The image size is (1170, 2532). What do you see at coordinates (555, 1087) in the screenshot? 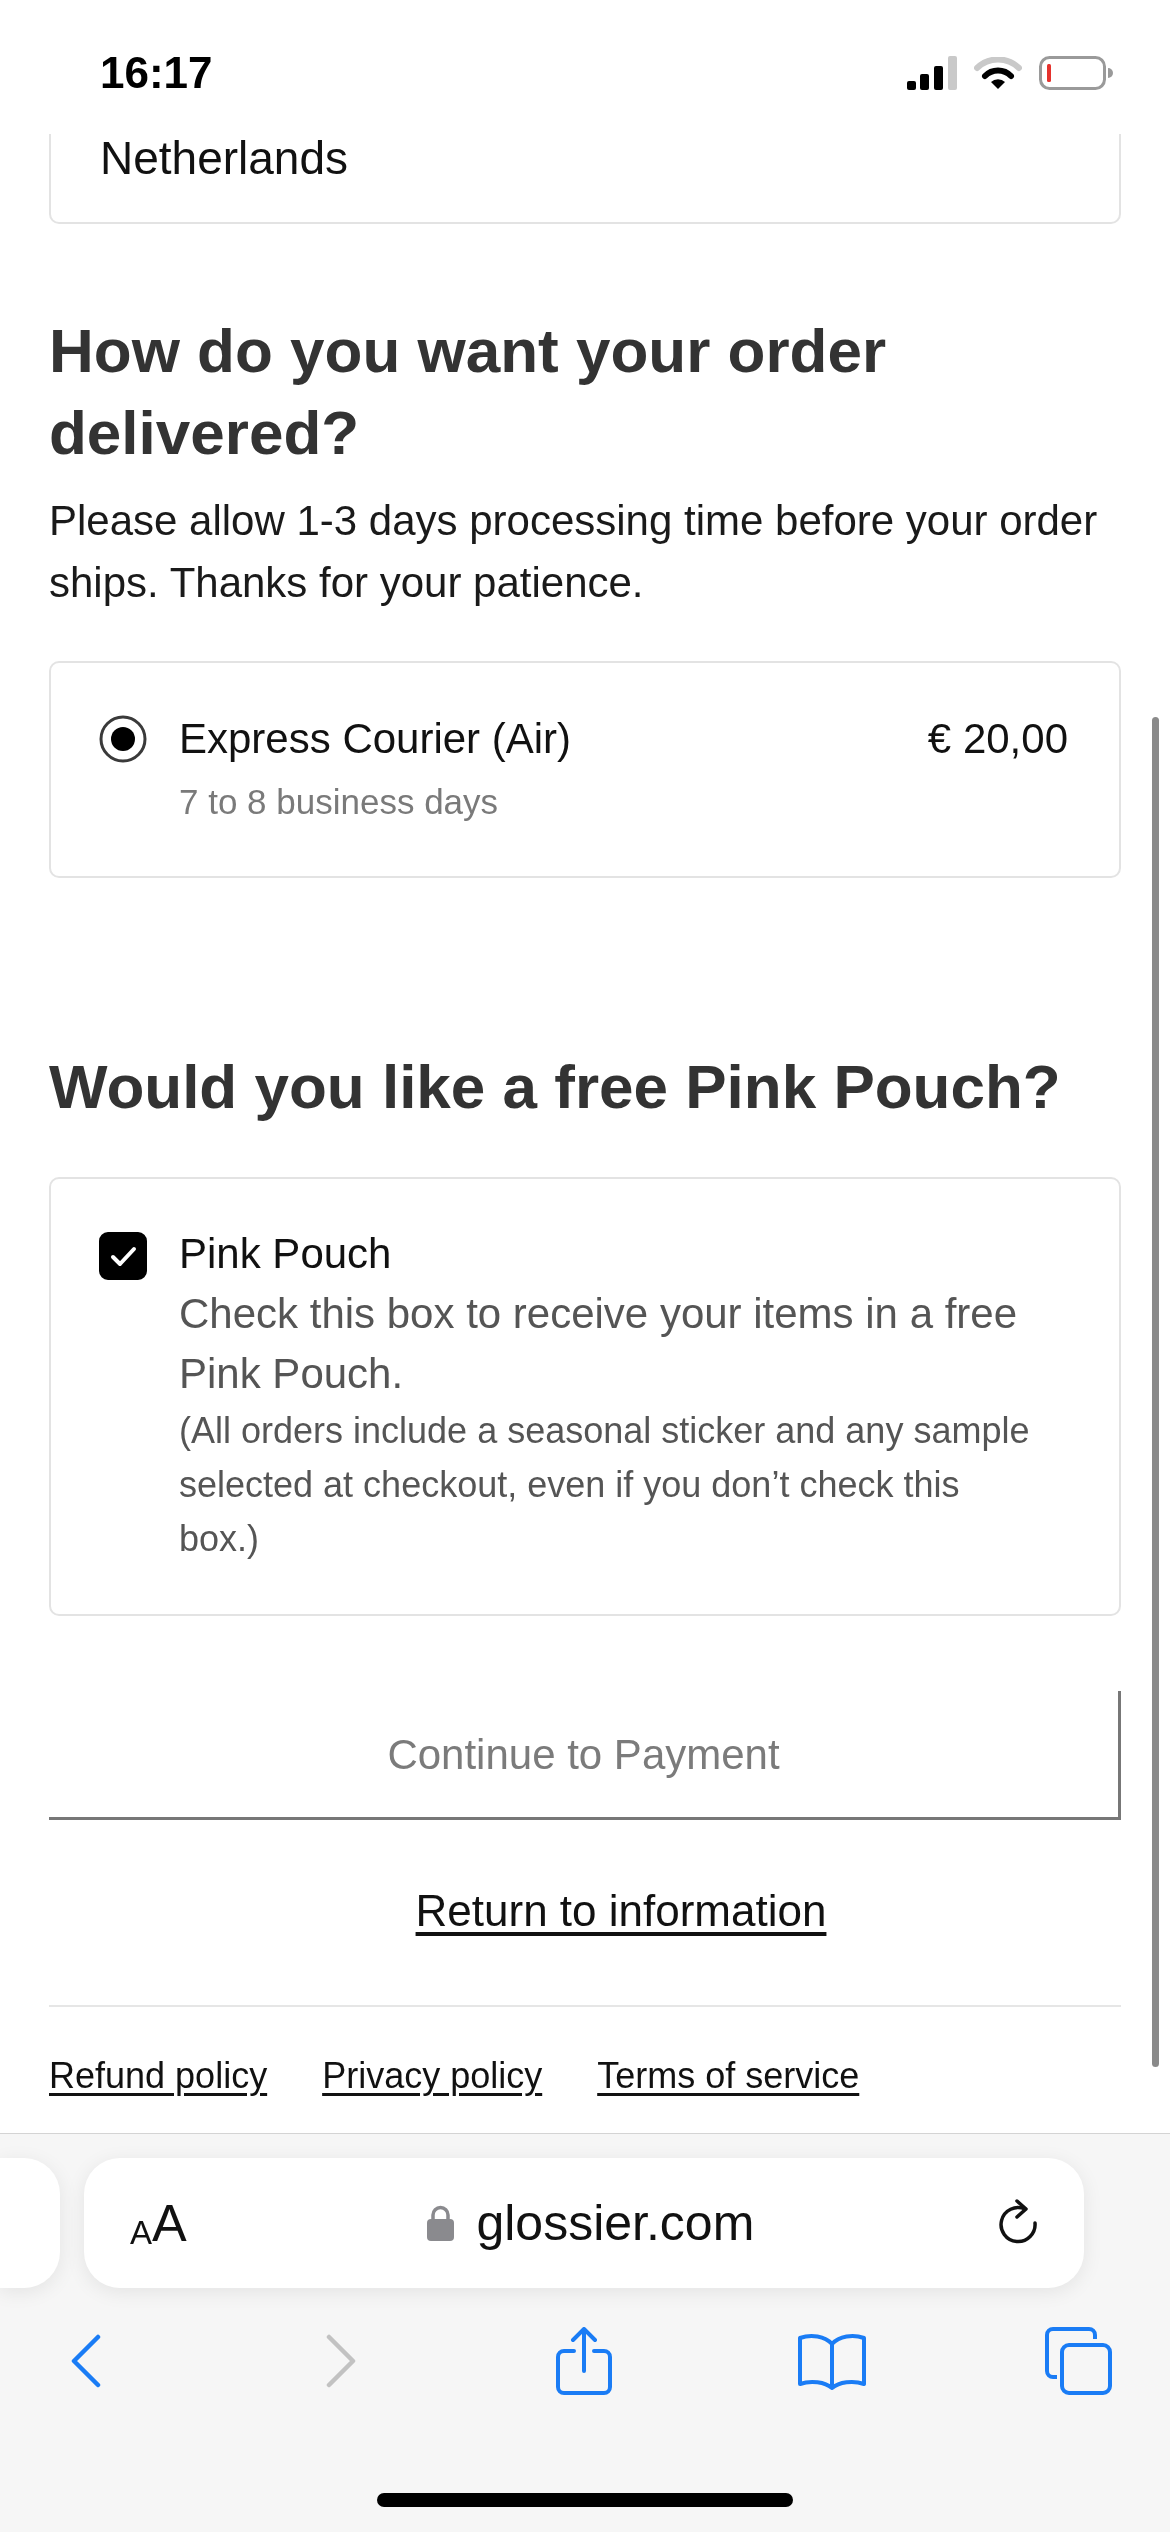
I see `gift-pouch-heading: Would you like a free Pink Pouch?` at bounding box center [555, 1087].